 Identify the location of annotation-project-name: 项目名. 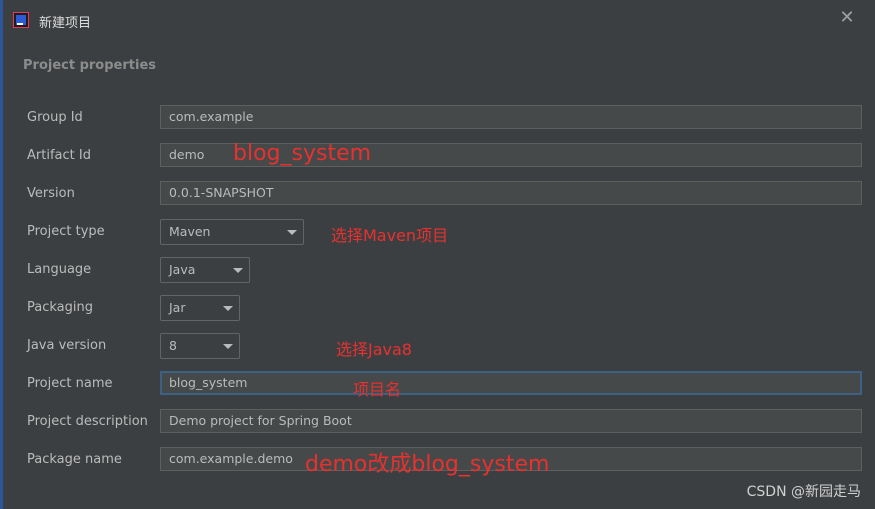
(377, 389).